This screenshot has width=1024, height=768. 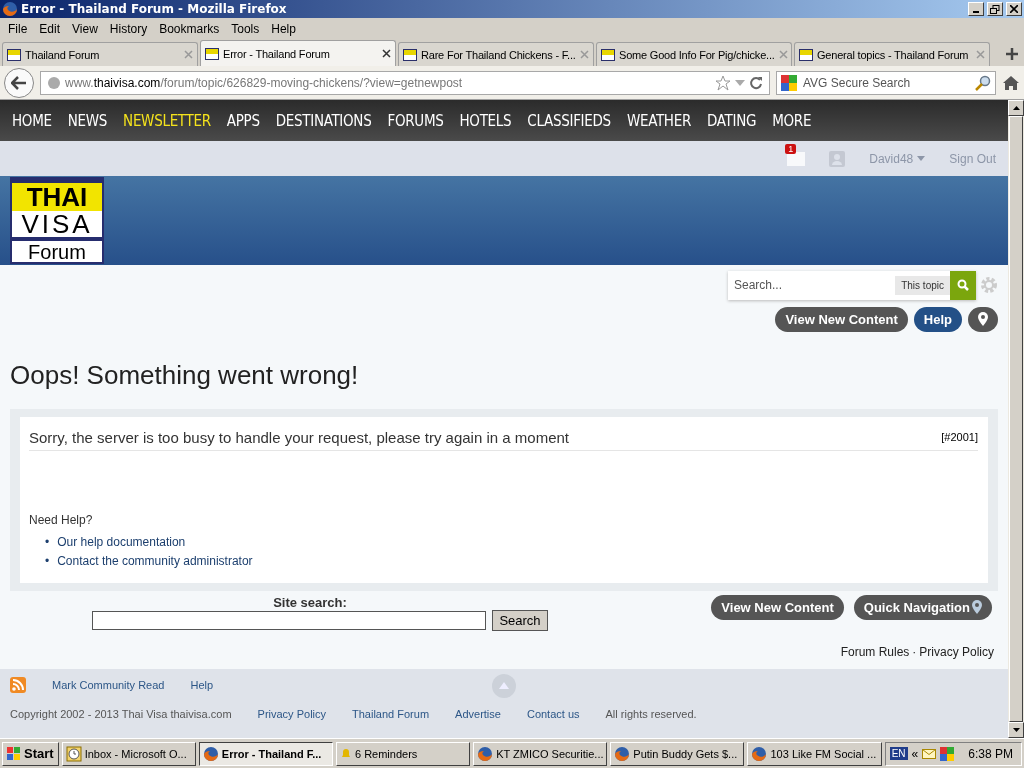 What do you see at coordinates (947, 753) in the screenshot?
I see `shield-icon` at bounding box center [947, 753].